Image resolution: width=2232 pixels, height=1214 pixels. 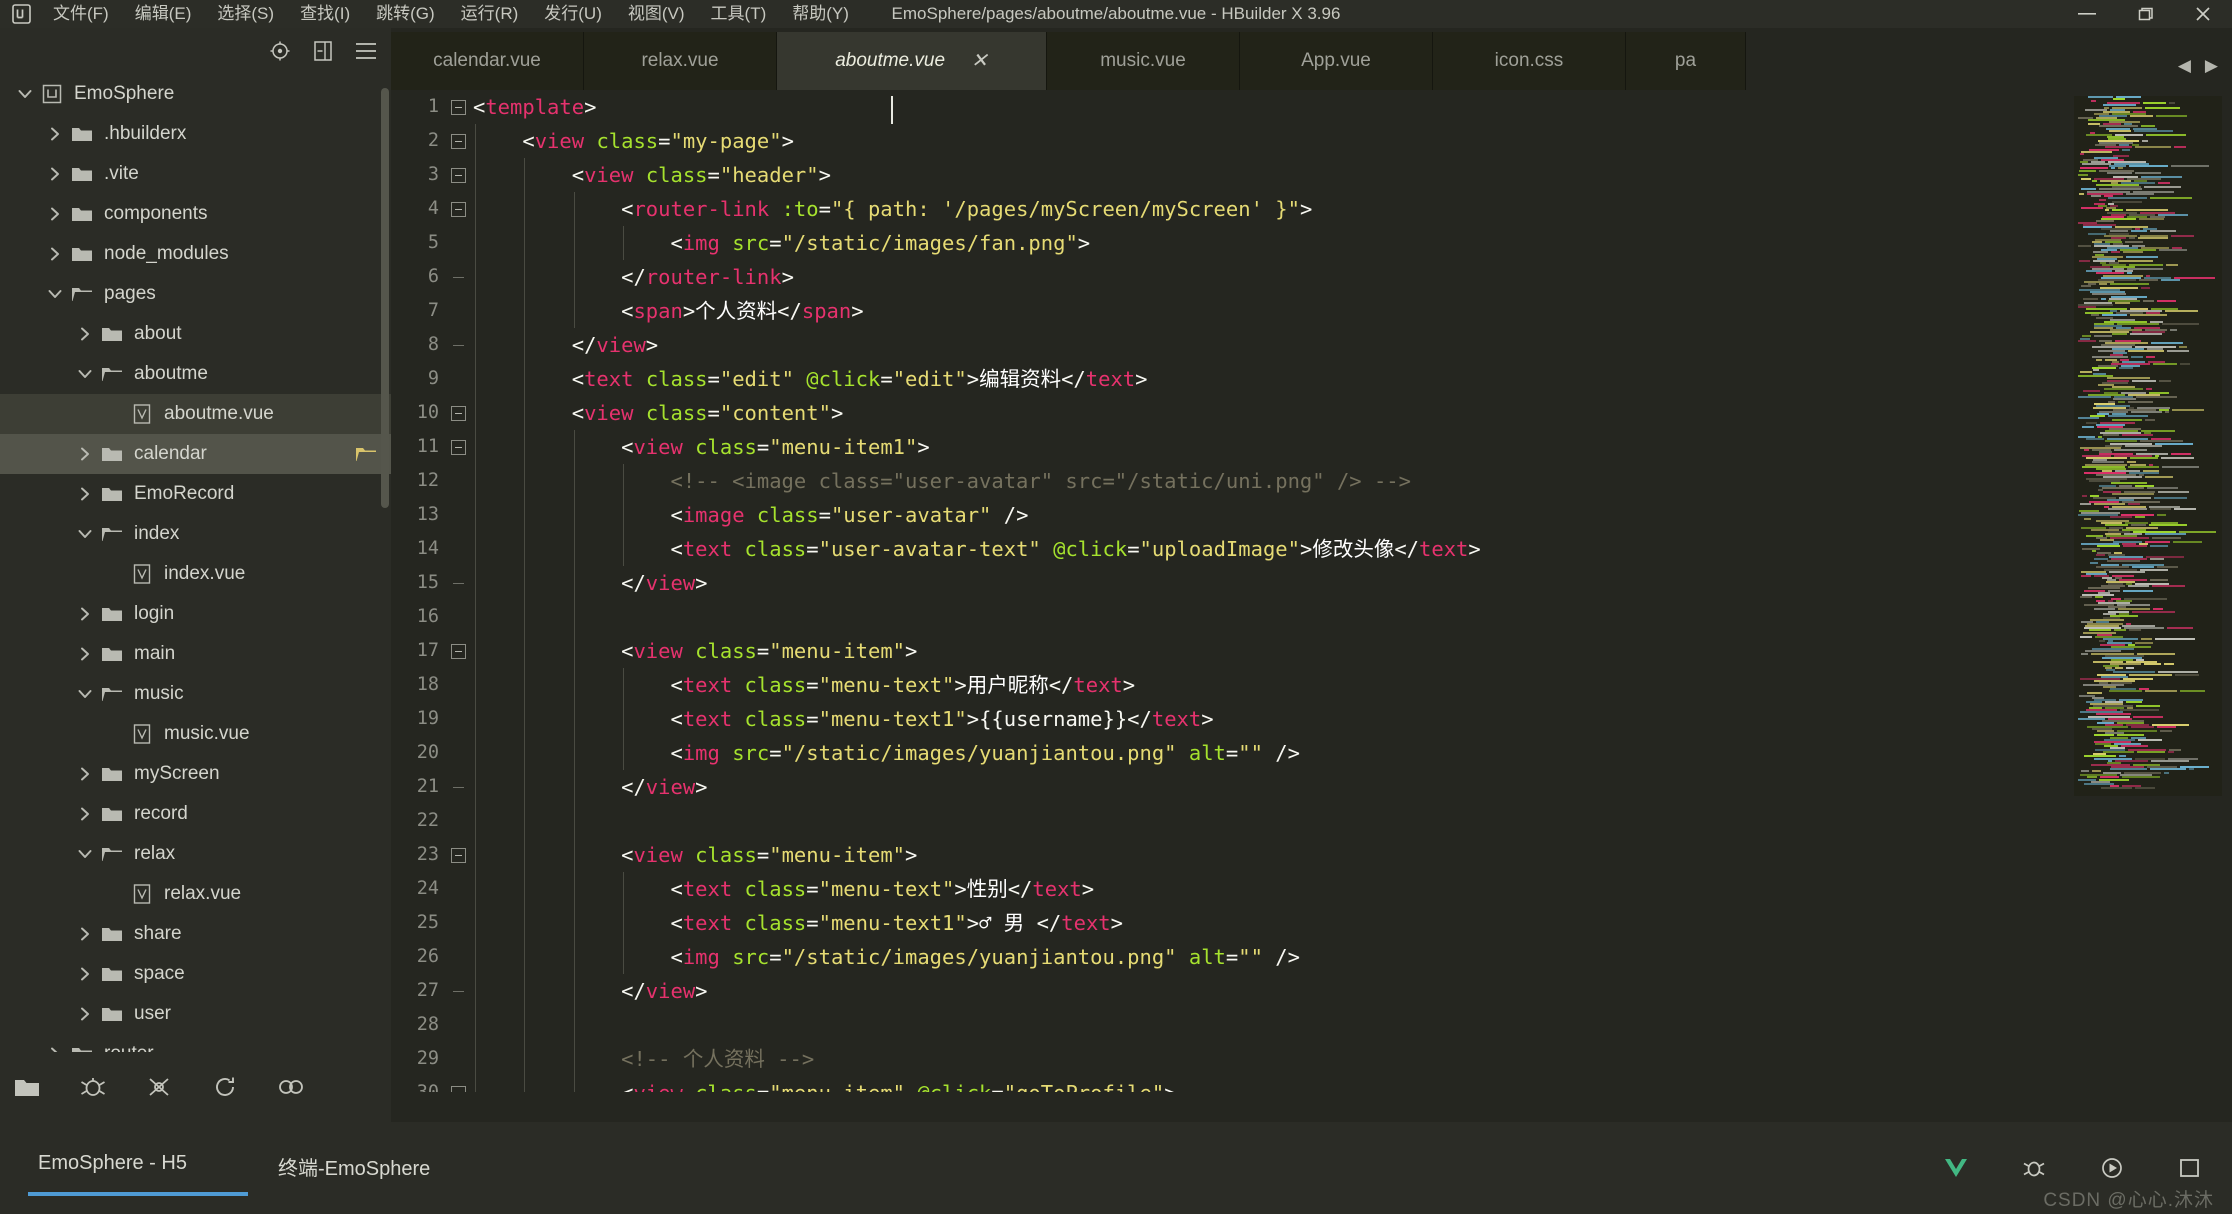 What do you see at coordinates (1311, 345) in the screenshot?
I see `code-line: 8 </view>` at bounding box center [1311, 345].